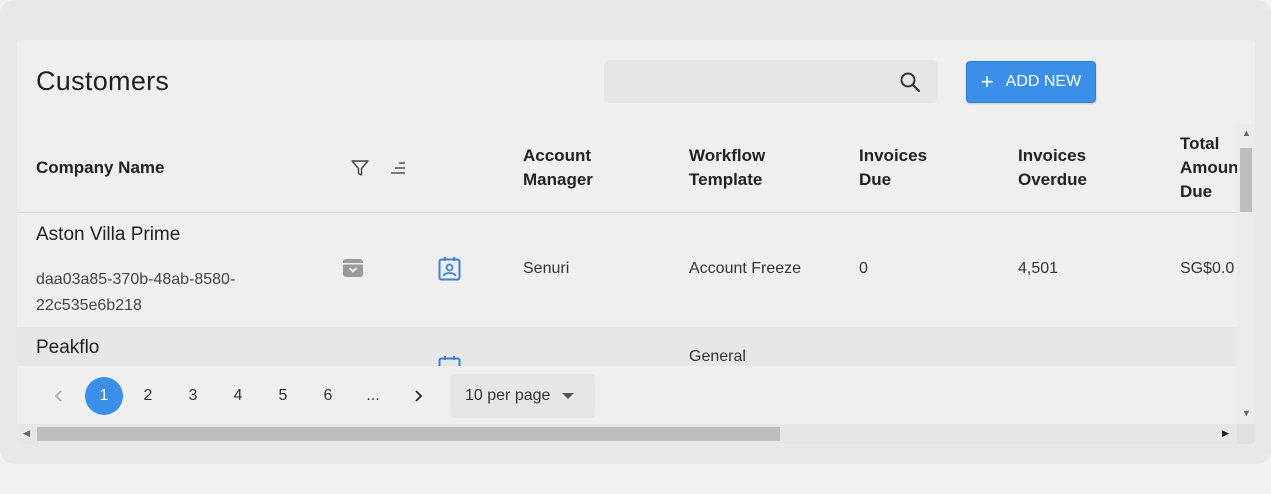 This screenshot has height=494, width=1271. What do you see at coordinates (1225, 433) in the screenshot?
I see `scroll-right-arrow-icon: ▶` at bounding box center [1225, 433].